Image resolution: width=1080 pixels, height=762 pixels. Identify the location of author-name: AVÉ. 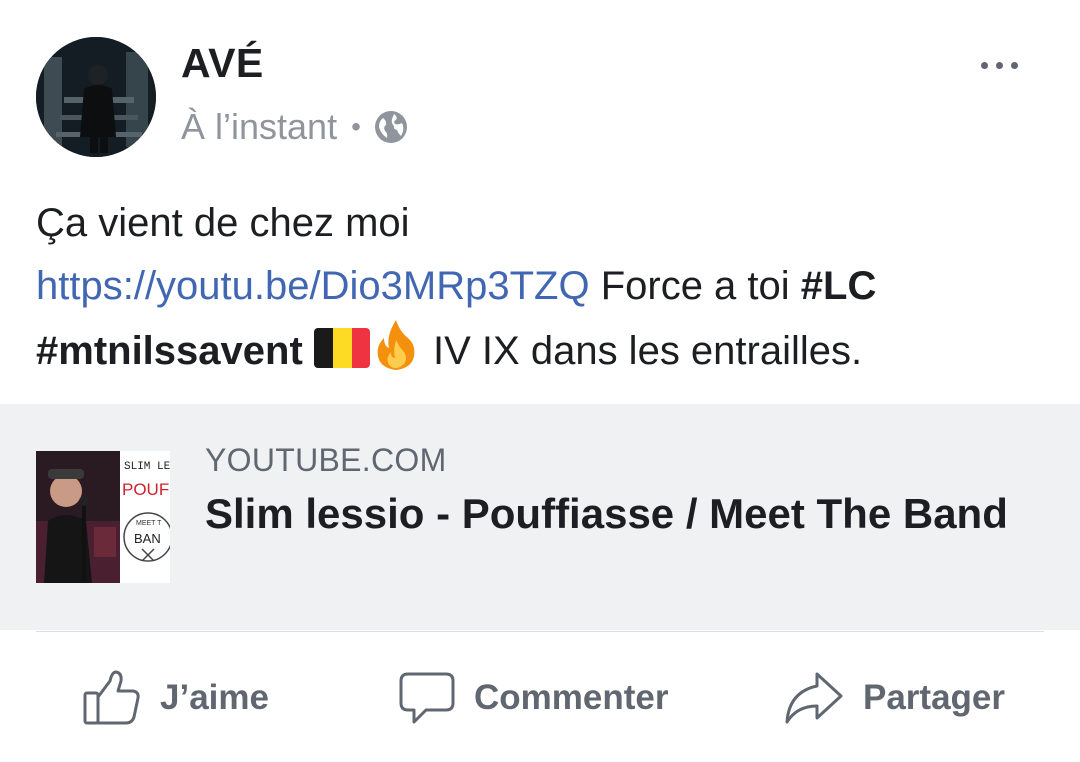
(222, 63).